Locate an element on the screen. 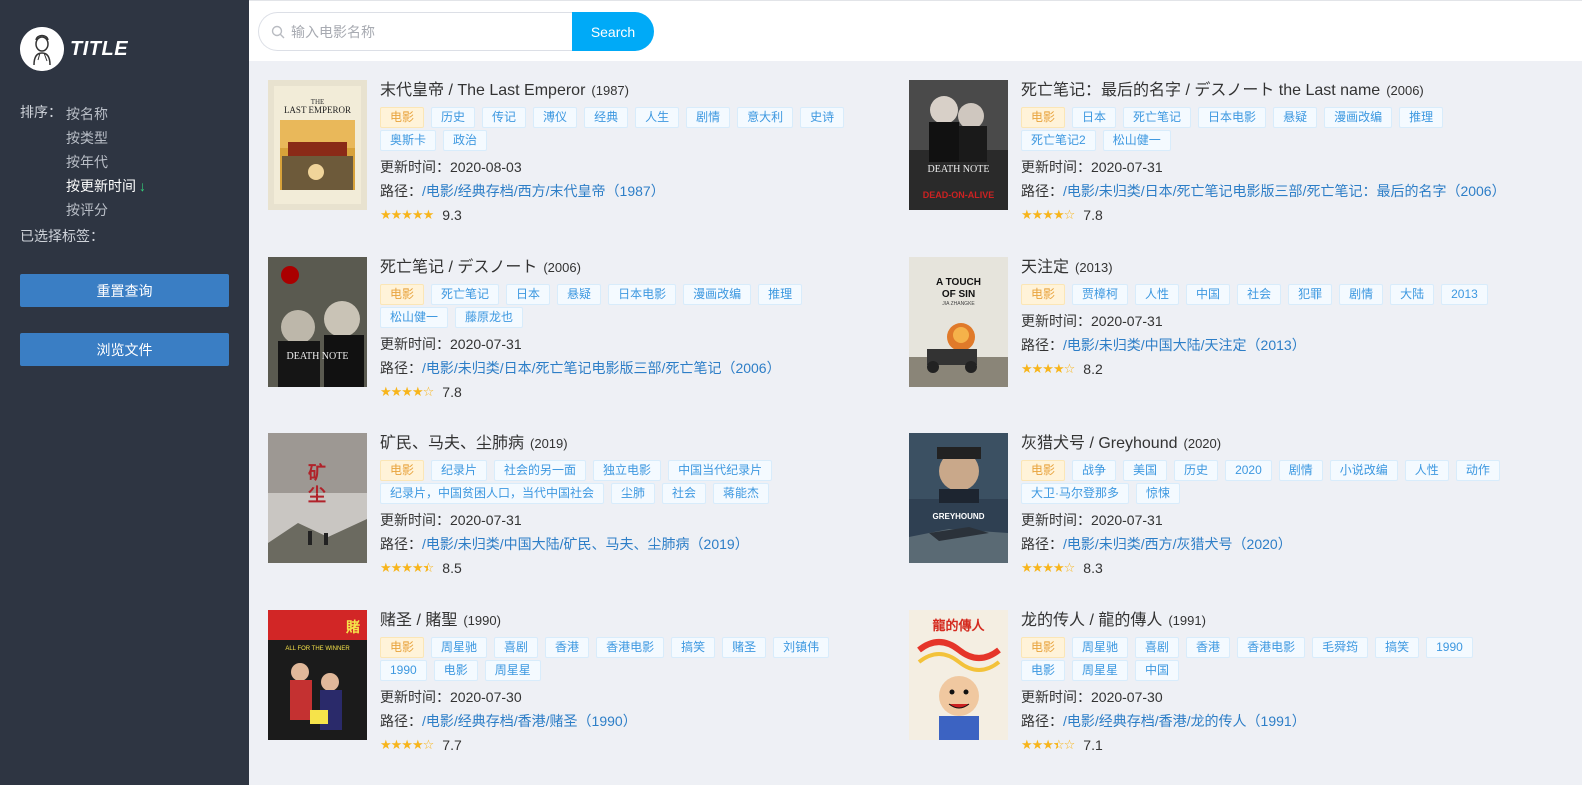  poster-greyhound: GREYHOUND is located at coordinates (958, 498).